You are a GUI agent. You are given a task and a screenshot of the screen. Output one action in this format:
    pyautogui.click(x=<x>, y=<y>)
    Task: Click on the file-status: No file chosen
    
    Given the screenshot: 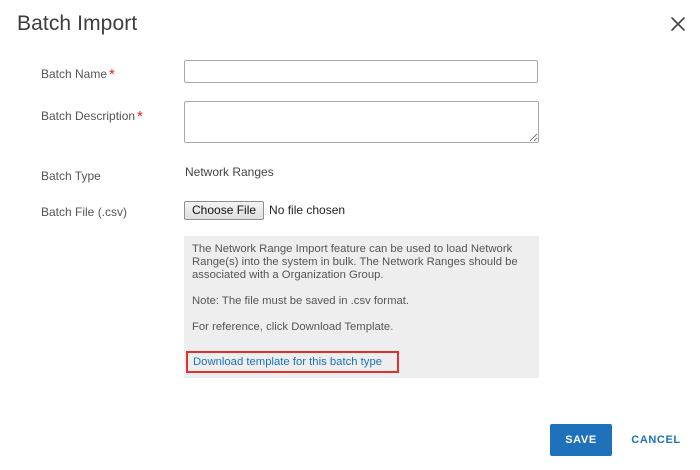 What is the action you would take?
    pyautogui.click(x=307, y=210)
    